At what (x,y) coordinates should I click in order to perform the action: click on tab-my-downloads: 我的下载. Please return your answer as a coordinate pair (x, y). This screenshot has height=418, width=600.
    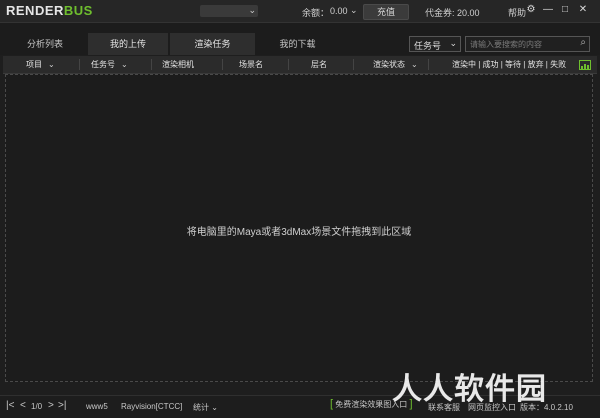
    Looking at the image, I should click on (297, 44).